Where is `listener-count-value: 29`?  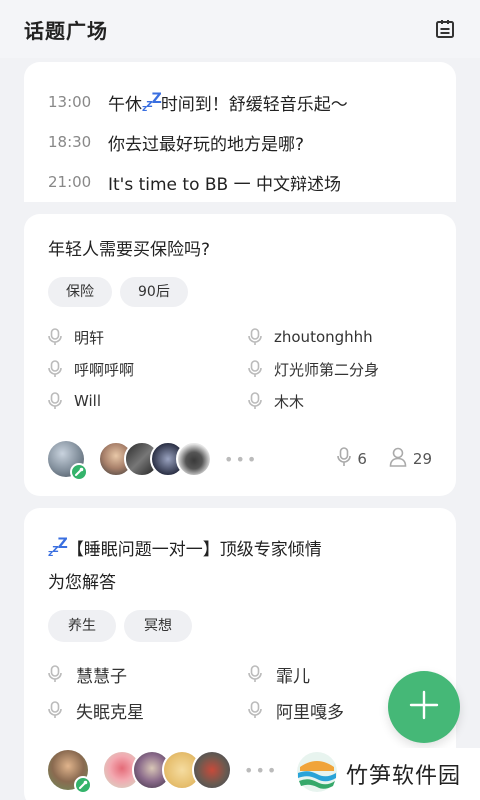 listener-count-value: 29 is located at coordinates (422, 459).